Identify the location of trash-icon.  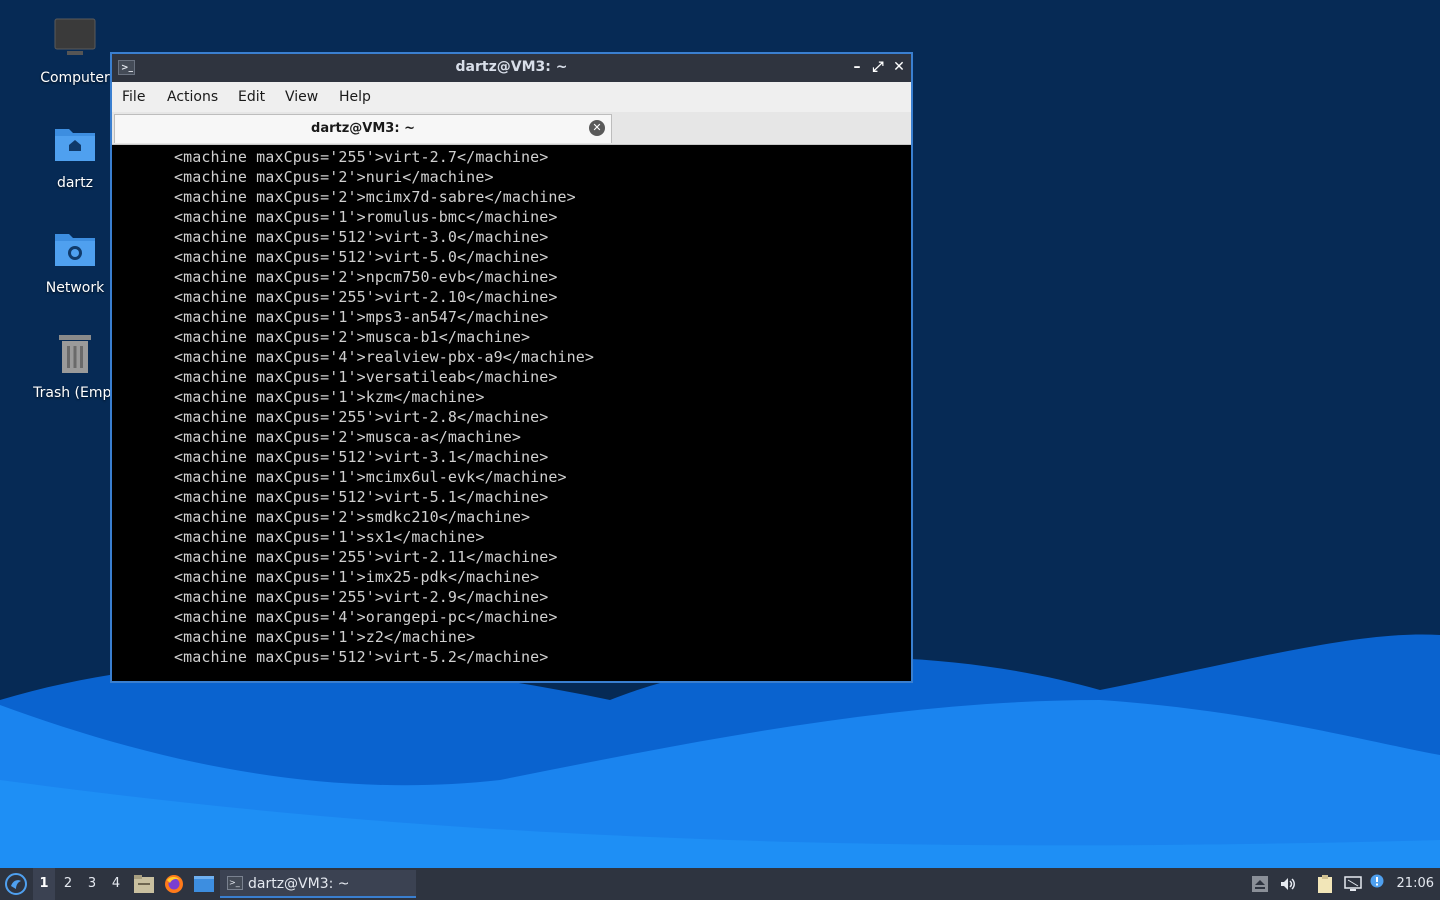
(75, 354).